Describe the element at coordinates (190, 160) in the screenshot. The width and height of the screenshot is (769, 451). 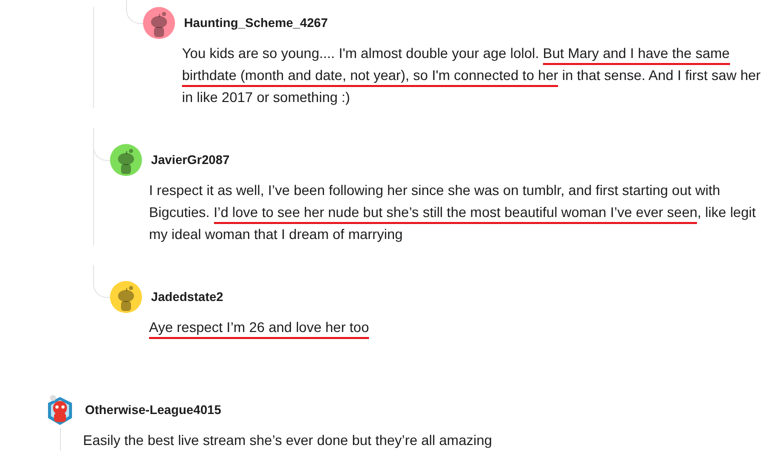
I see `username: JavierGr2087` at that location.